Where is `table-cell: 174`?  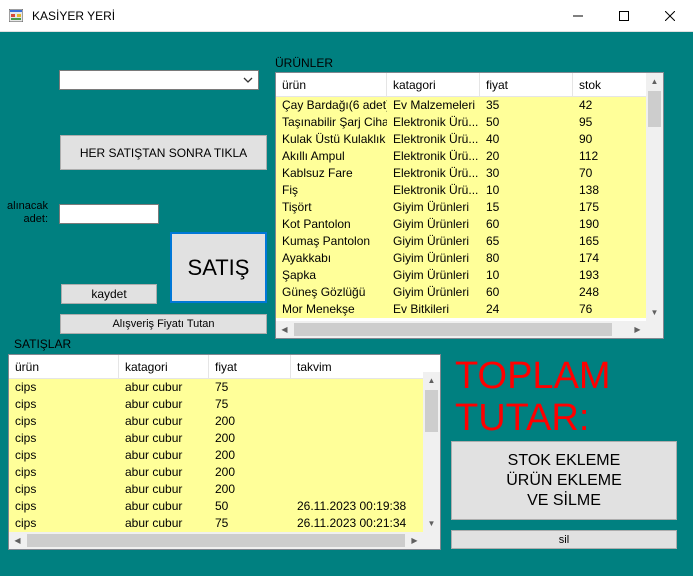 table-cell: 174 is located at coordinates (609, 258).